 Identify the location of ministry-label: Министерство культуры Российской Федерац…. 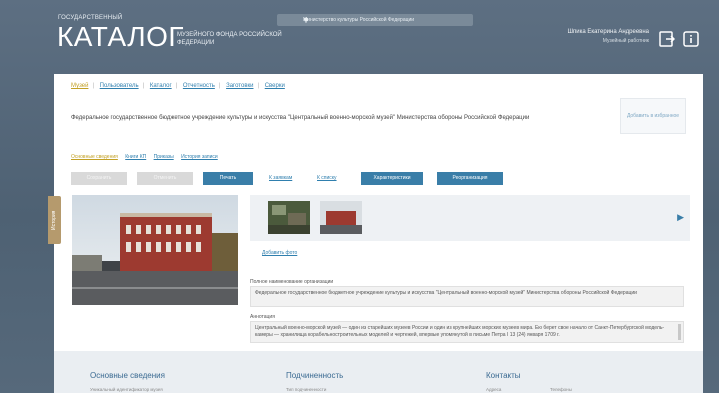
(359, 20).